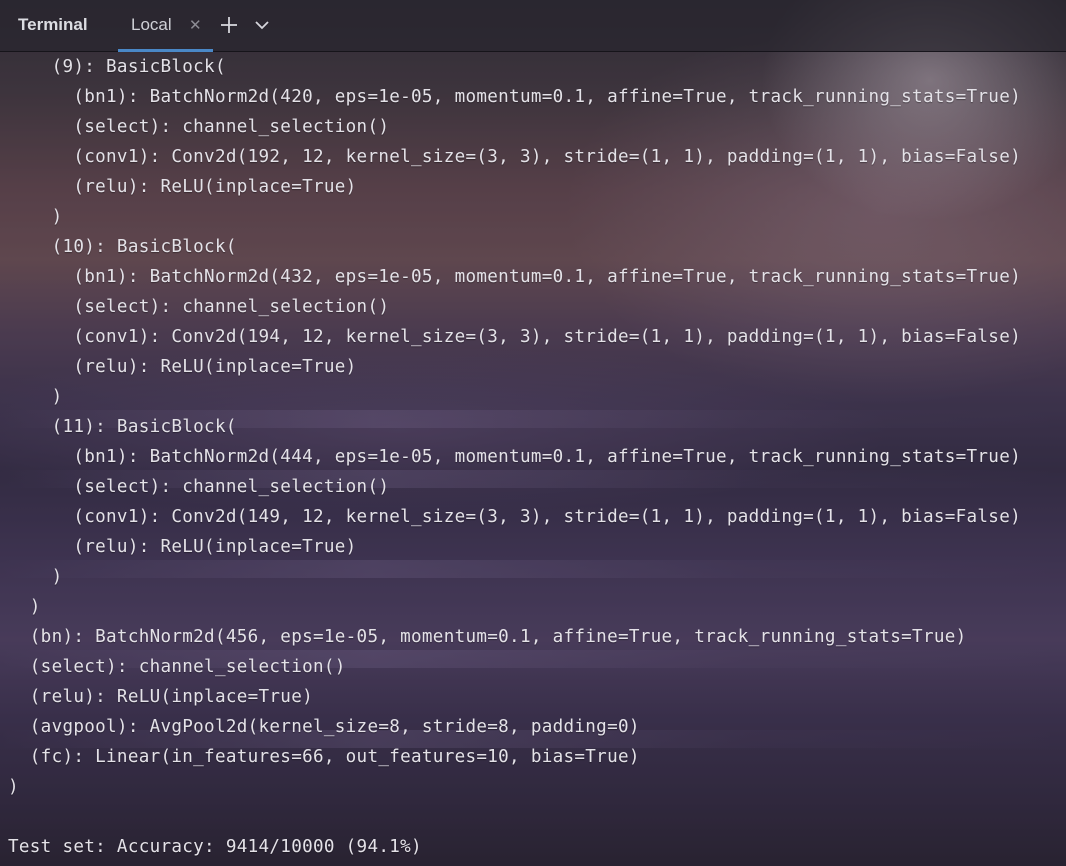 The image size is (1066, 866). I want to click on tool-window-title: Terminal, so click(53, 24).